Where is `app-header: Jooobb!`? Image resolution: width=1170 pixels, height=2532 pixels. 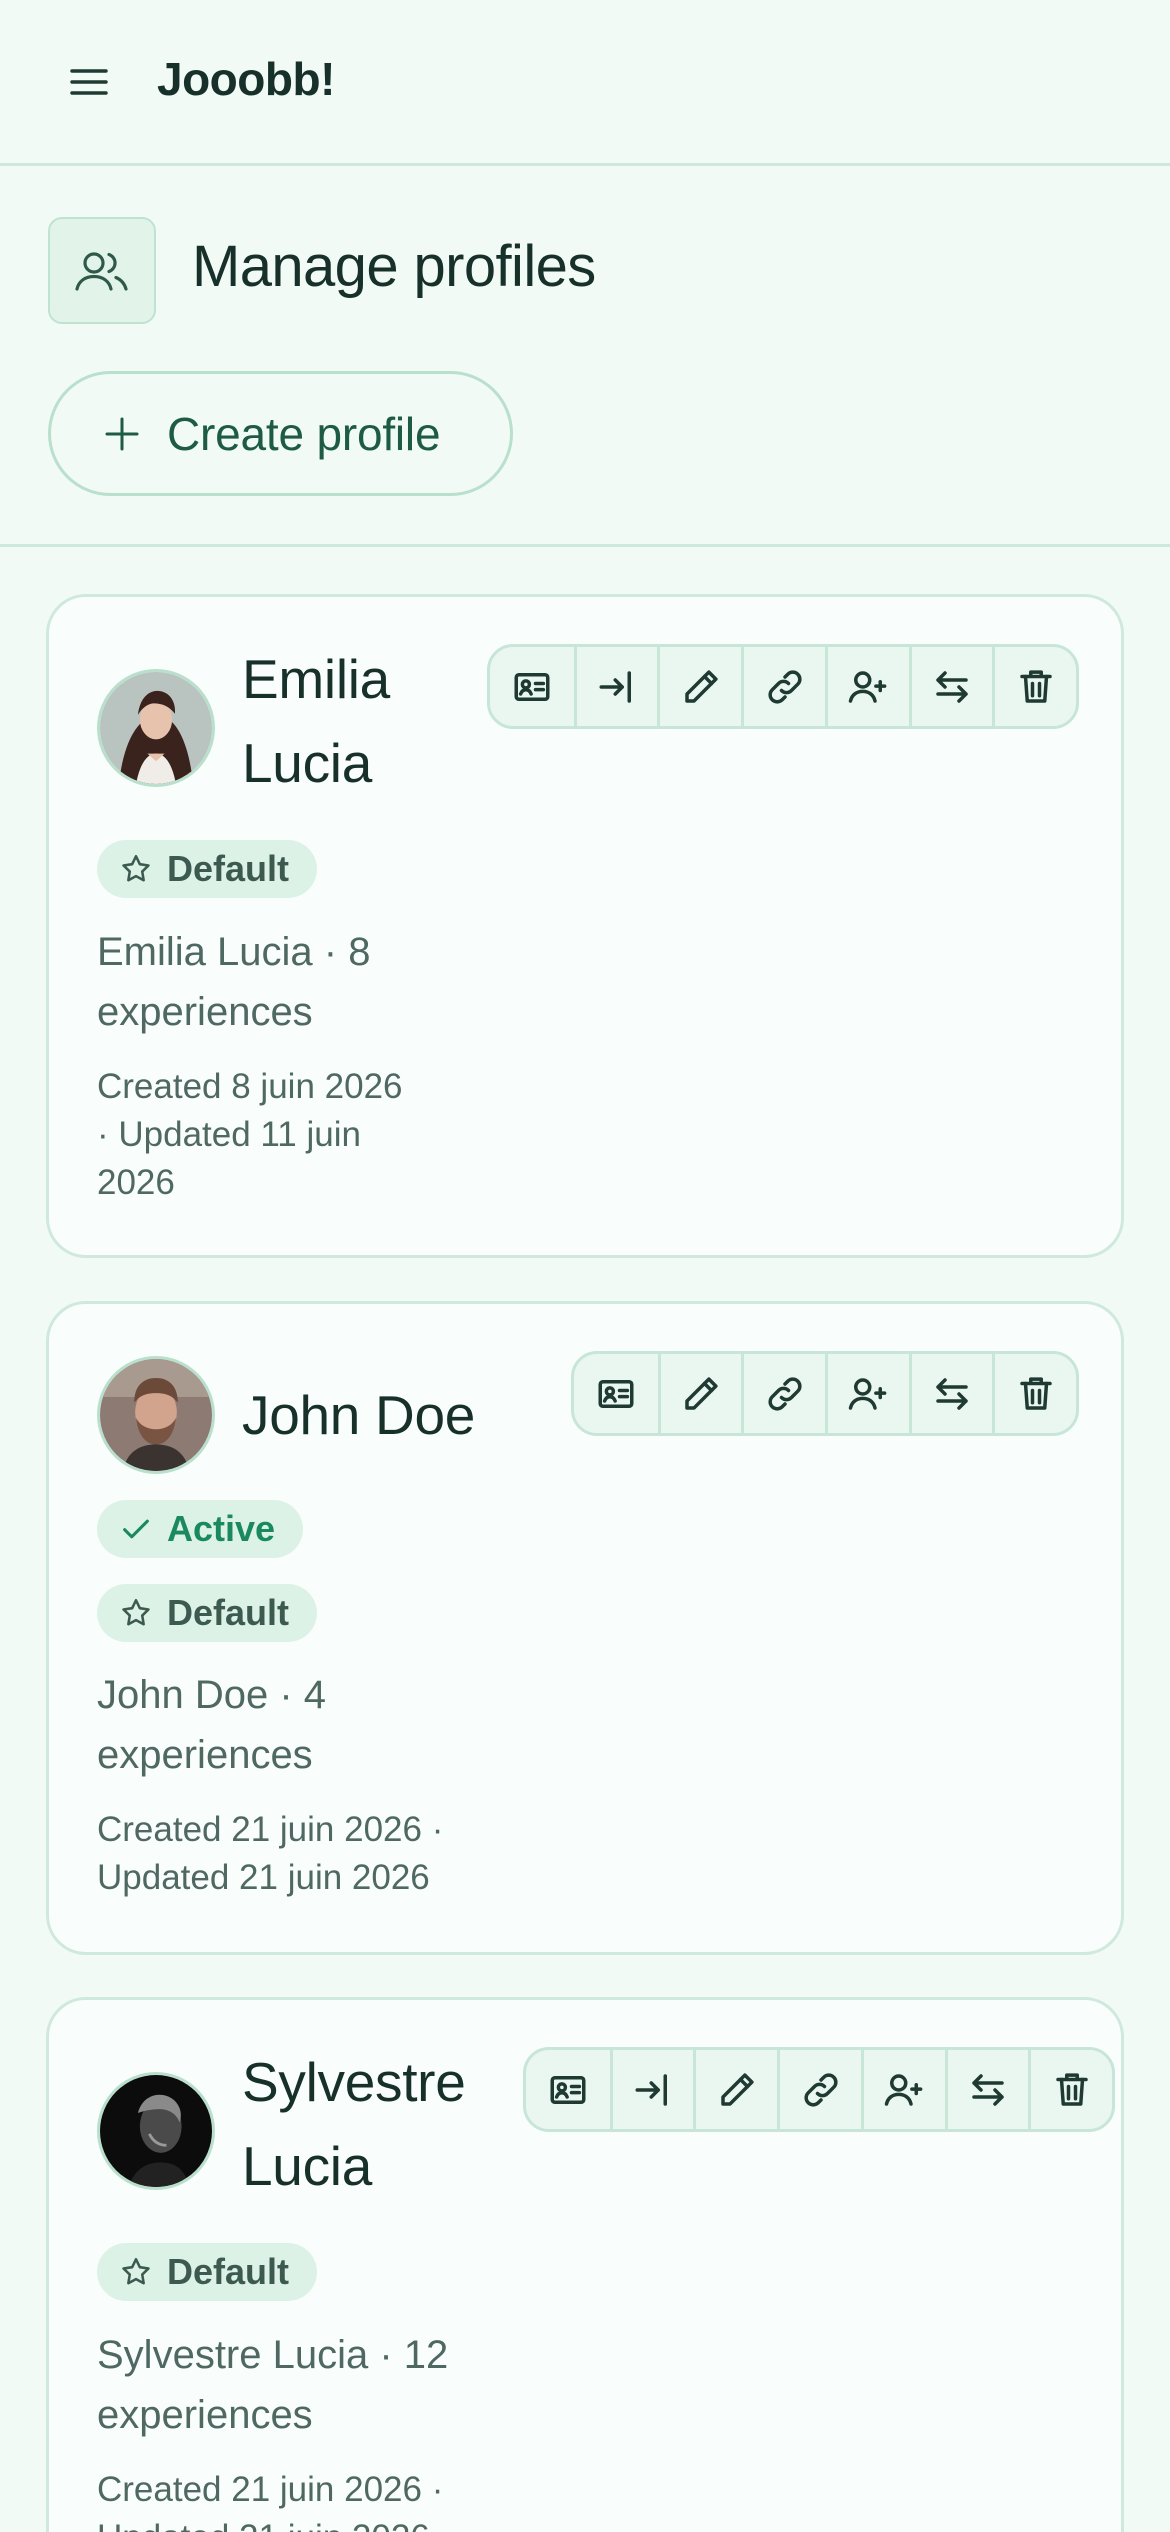
app-header: Jooobb! is located at coordinates (585, 83).